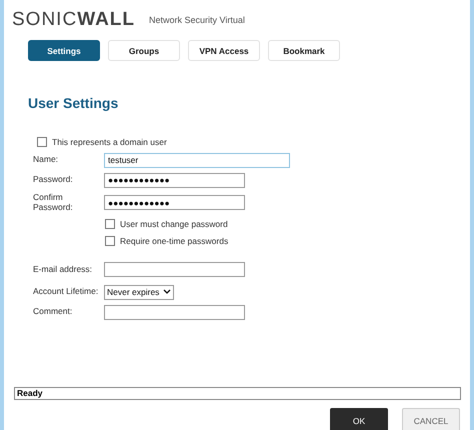  What do you see at coordinates (237, 393) in the screenshot?
I see `status-bar: Ready` at bounding box center [237, 393].